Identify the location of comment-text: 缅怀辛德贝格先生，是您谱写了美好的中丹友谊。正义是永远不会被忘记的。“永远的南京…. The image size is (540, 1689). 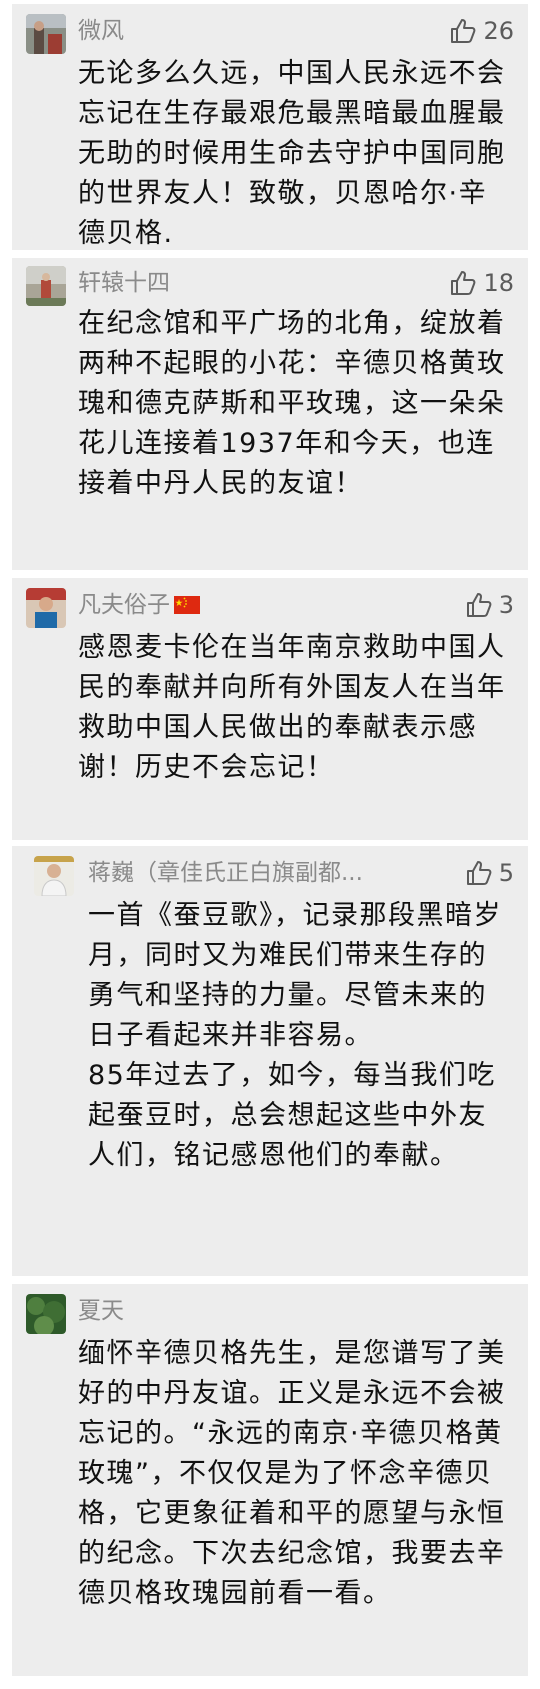
(292, 1473).